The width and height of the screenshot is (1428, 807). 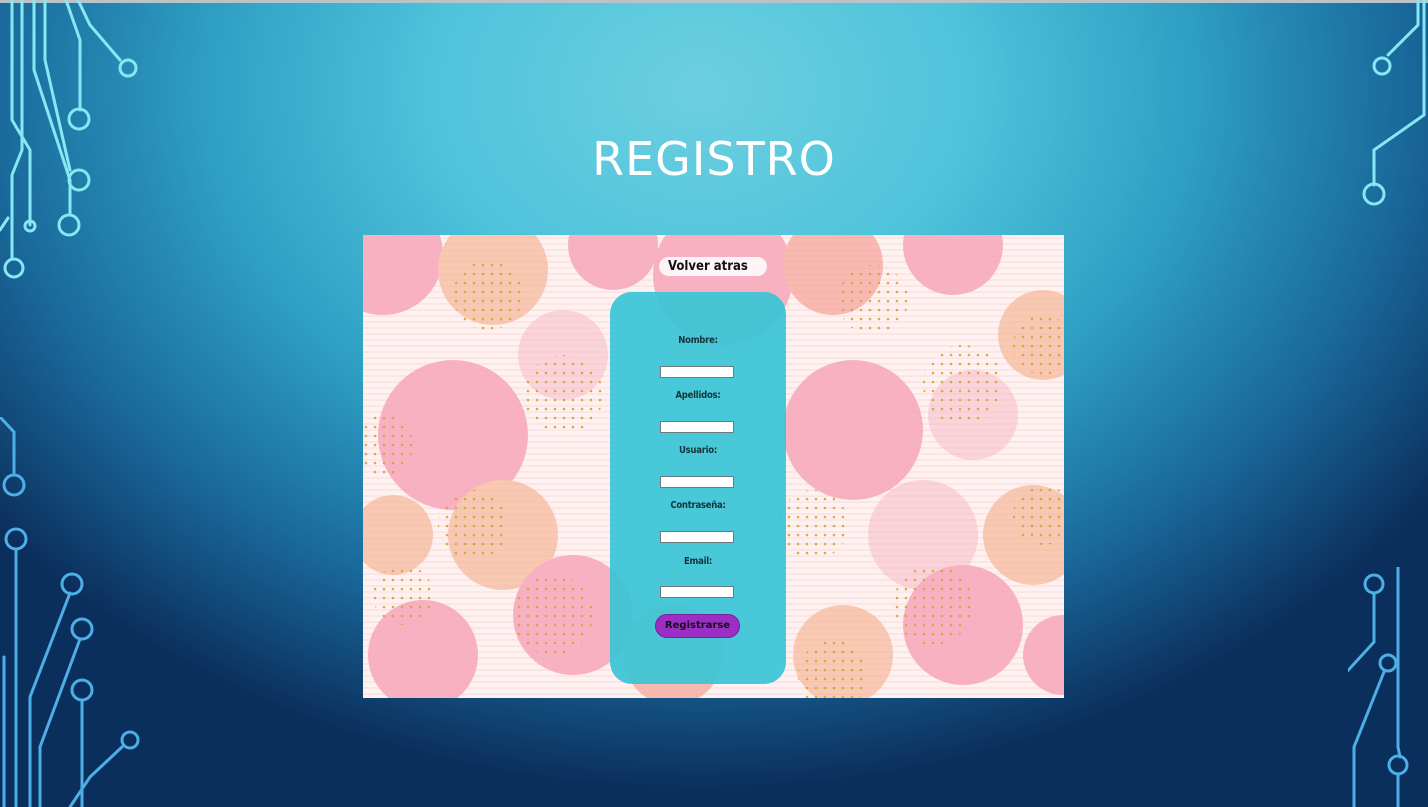 What do you see at coordinates (697, 626) in the screenshot?
I see `registrarse-button: Registrarse` at bounding box center [697, 626].